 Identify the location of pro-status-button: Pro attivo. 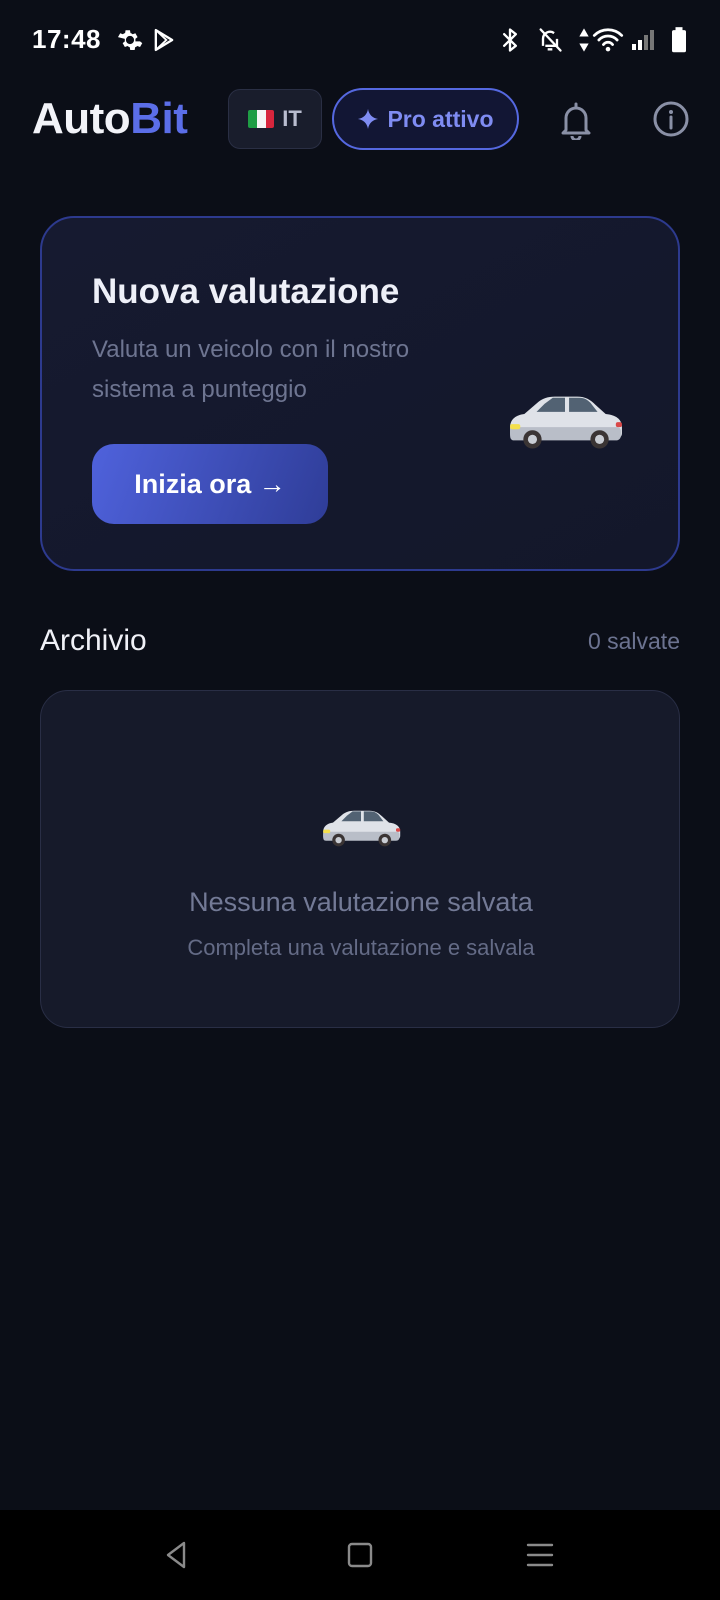
(425, 119).